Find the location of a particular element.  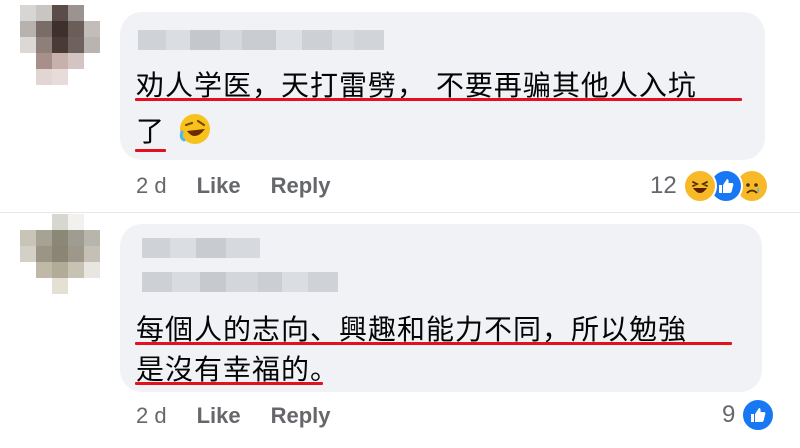

reaction-summary: 12 is located at coordinates (709, 186).